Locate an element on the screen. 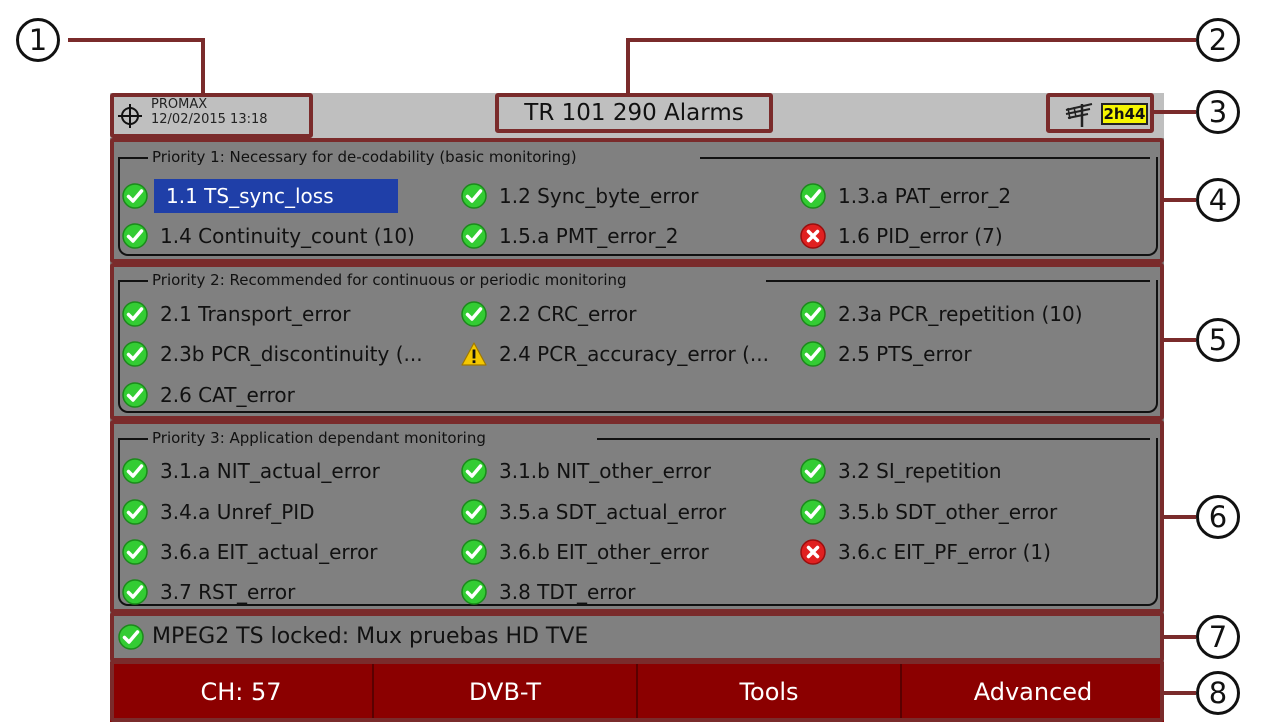 The height and width of the screenshot is (722, 1263). callout-8: 8 is located at coordinates (1218, 693).